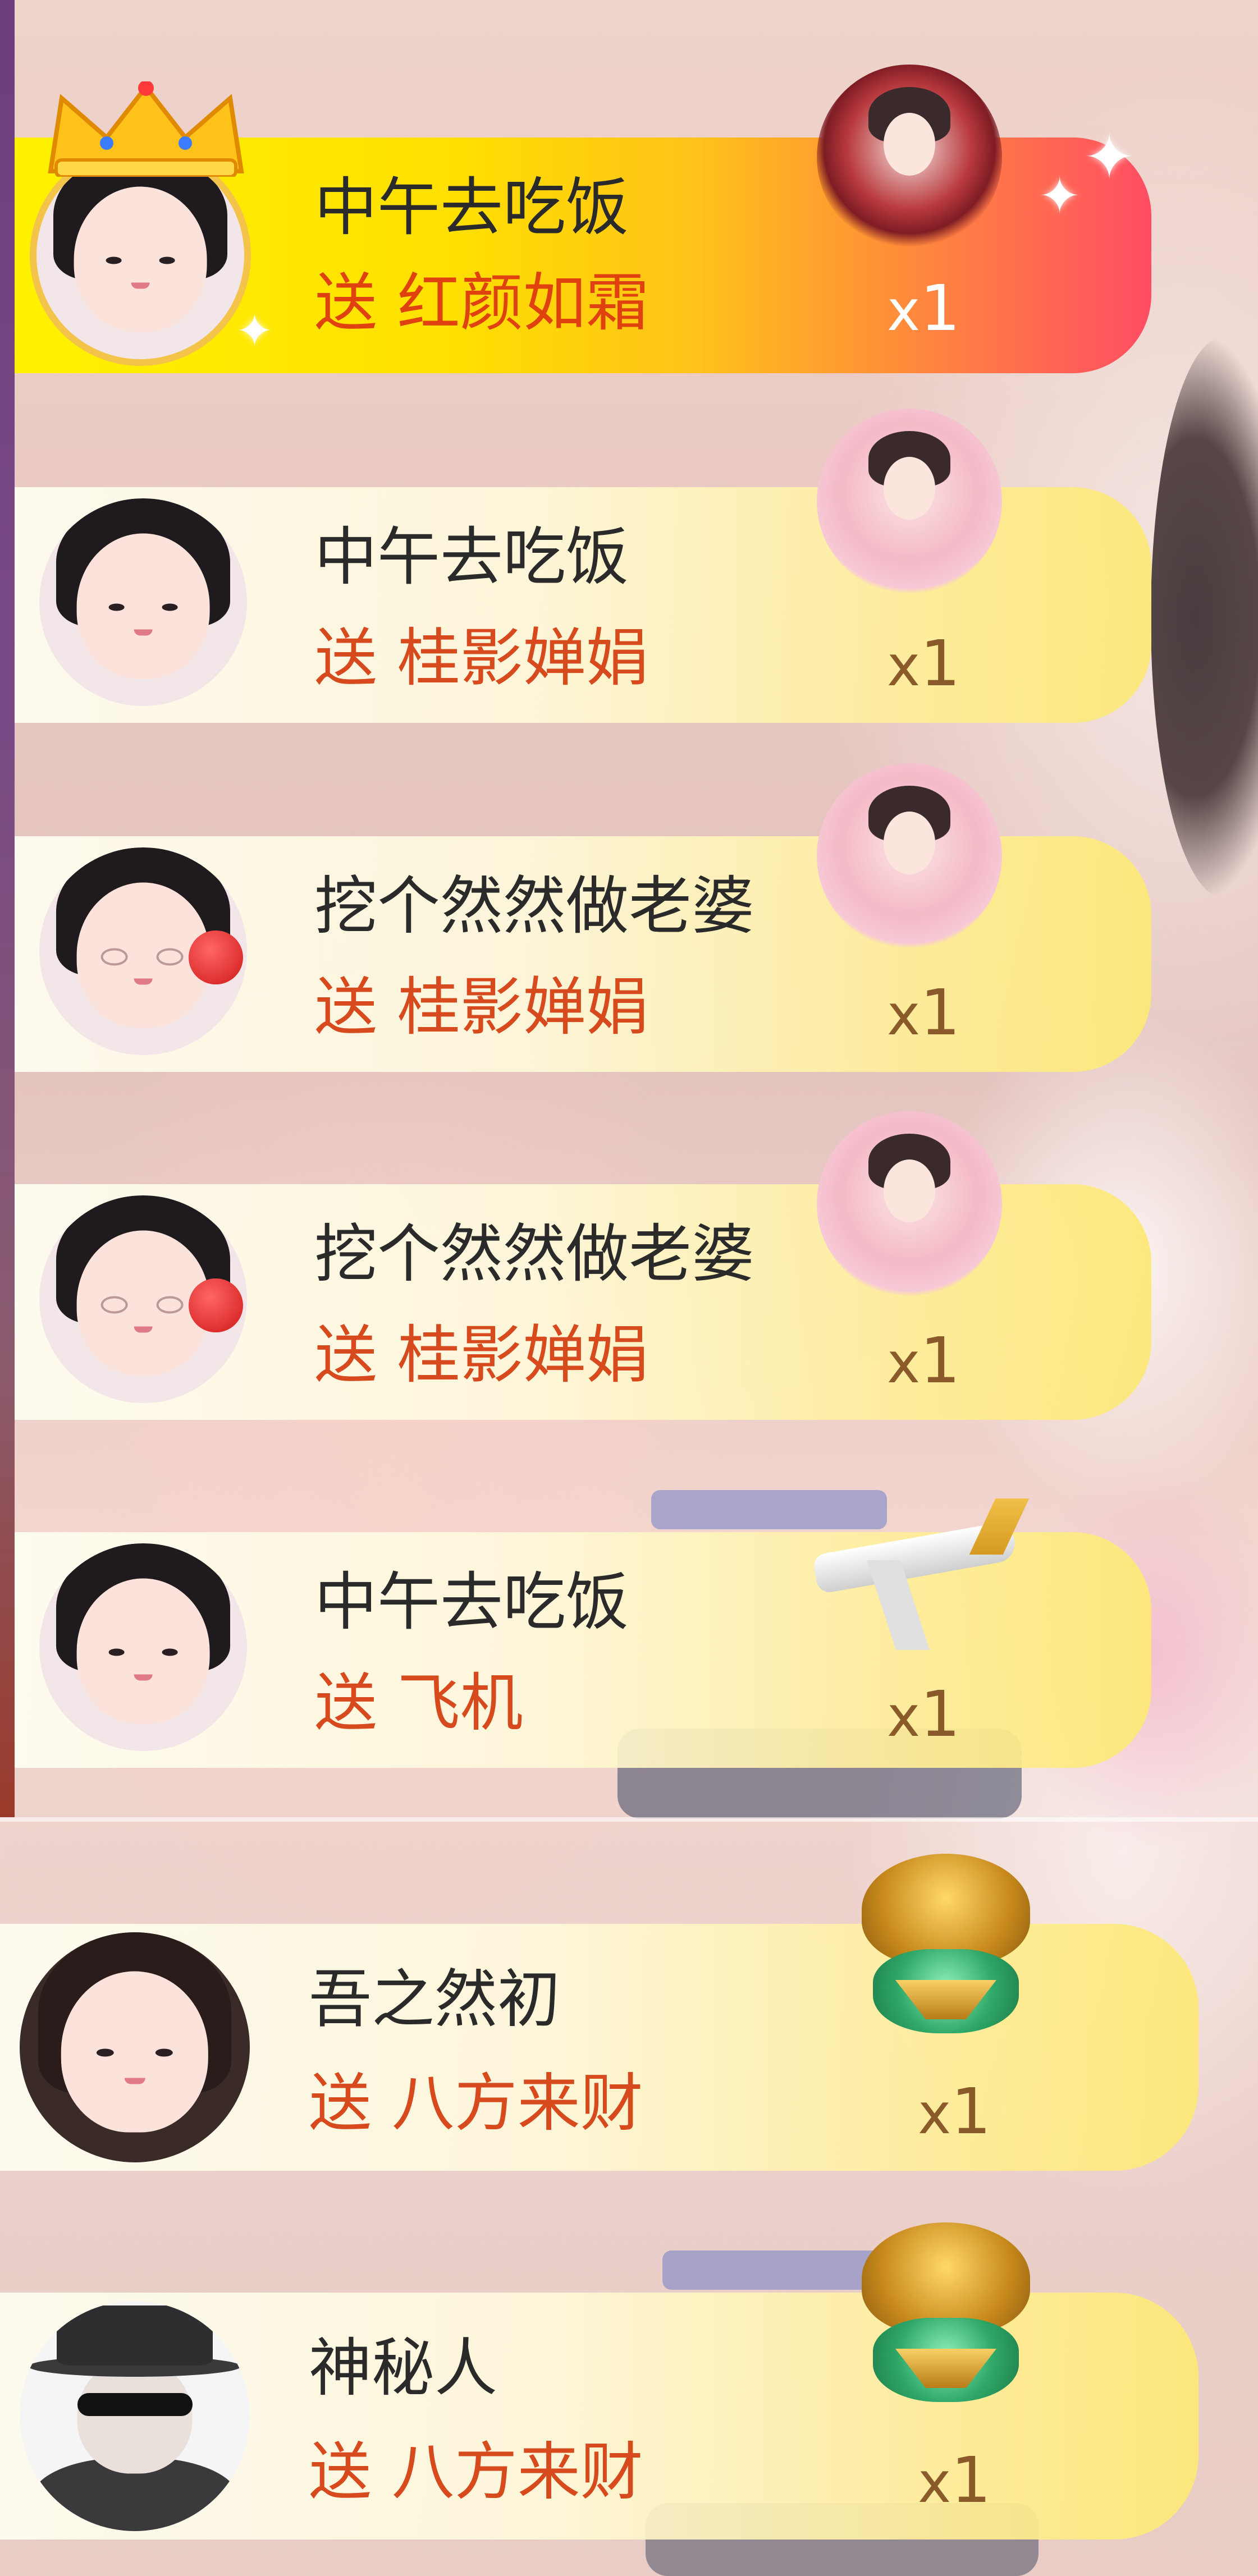 The image size is (1258, 2576). I want to click on gift-notification-row: 中午去吃饭 送 桂影婵娟 x1, so click(629, 566).